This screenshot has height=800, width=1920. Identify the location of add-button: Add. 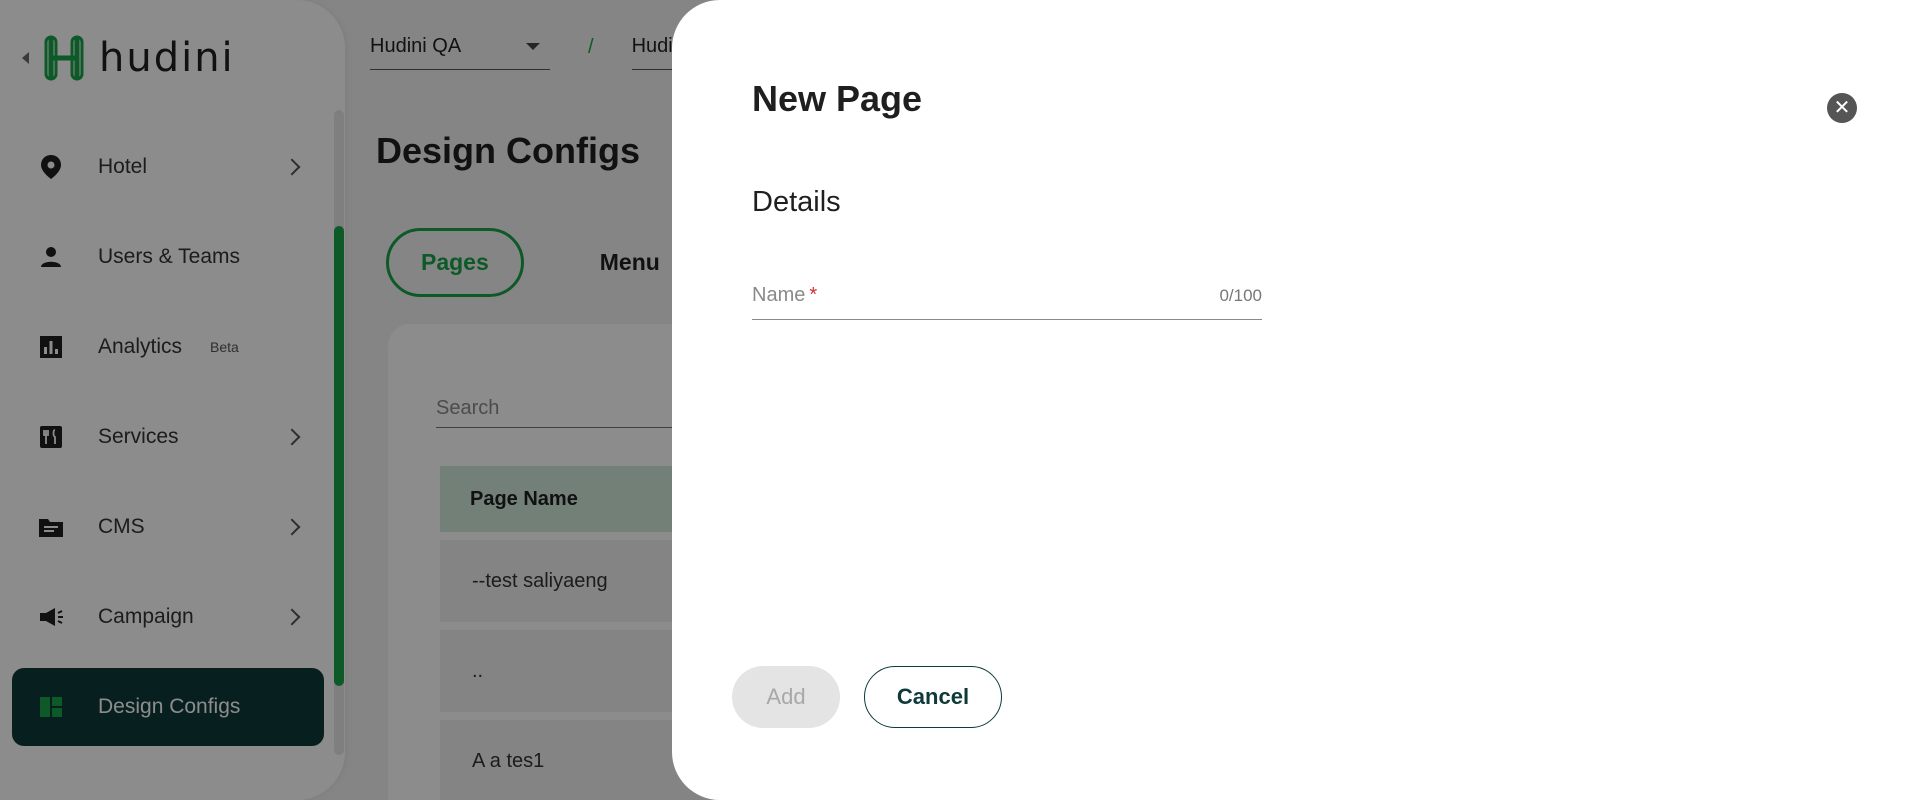
(786, 697).